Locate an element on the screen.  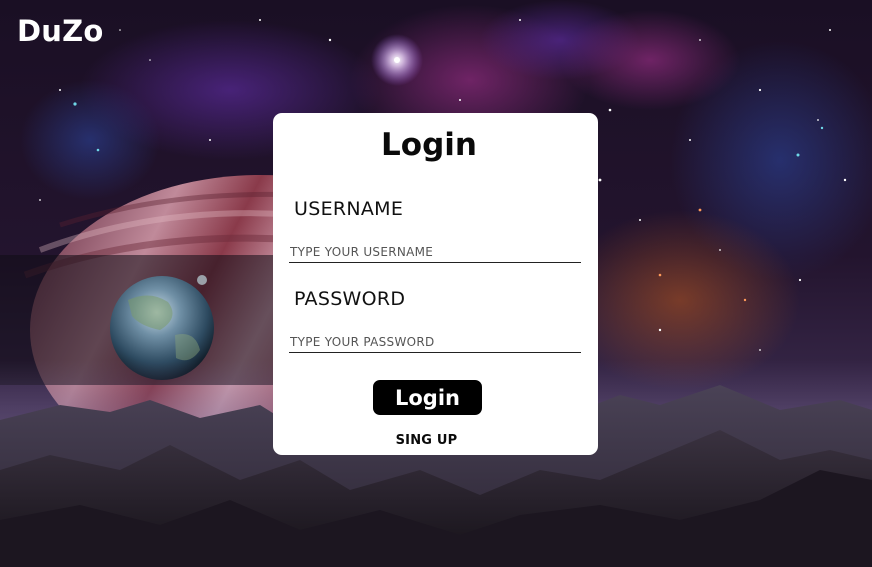
password-input is located at coordinates (435, 342).